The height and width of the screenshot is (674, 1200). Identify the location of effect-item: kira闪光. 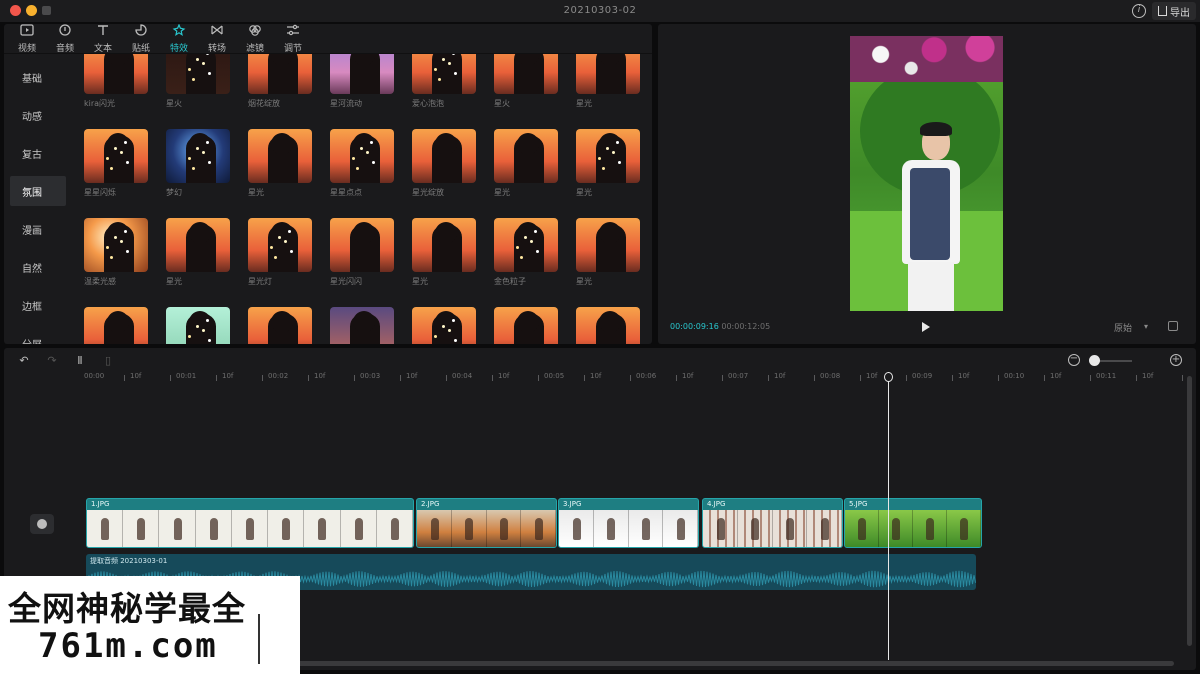
(116, 81).